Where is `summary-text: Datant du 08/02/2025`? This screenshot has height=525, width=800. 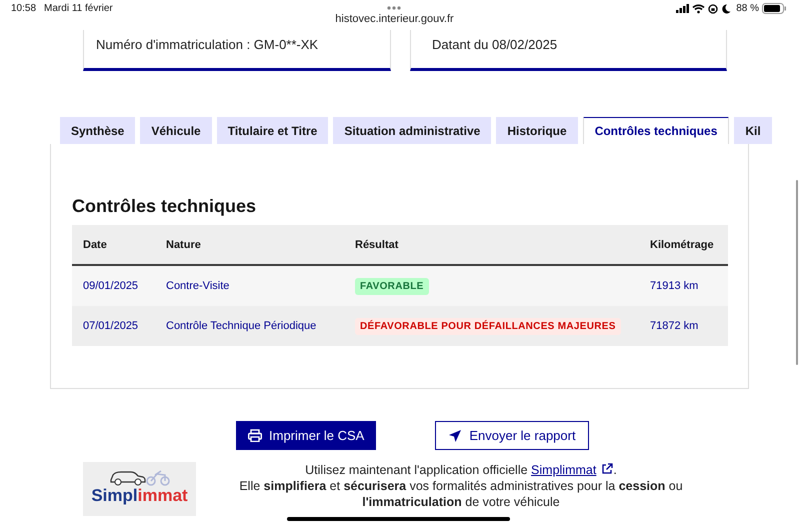
summary-text: Datant du 08/02/2025 is located at coordinates (495, 44).